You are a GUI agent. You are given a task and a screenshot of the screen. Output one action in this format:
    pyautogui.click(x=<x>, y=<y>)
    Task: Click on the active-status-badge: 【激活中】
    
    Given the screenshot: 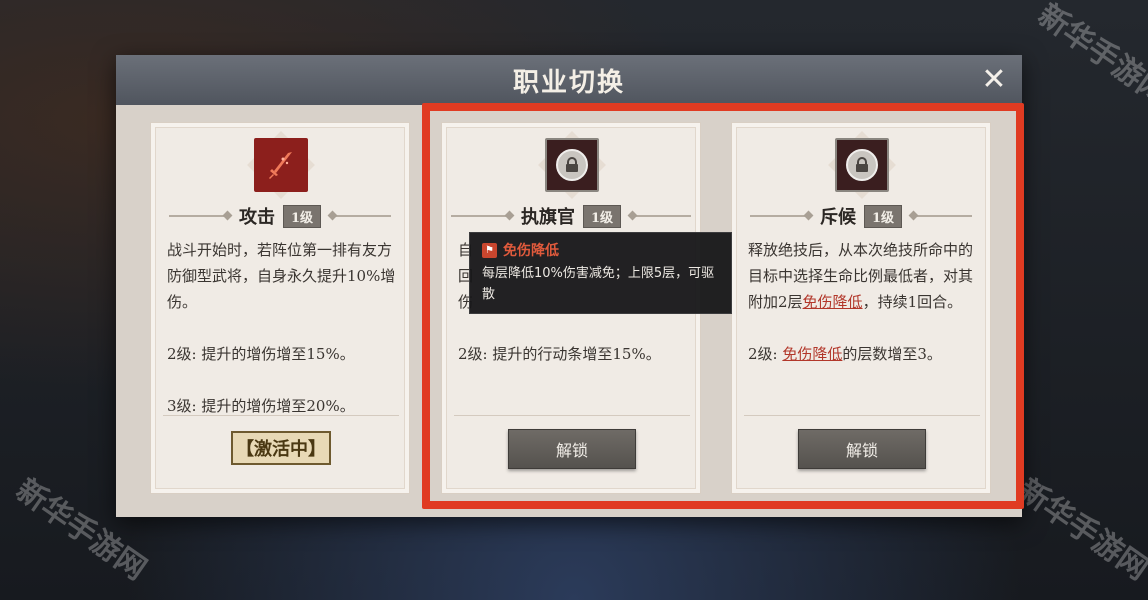 What is the action you would take?
    pyautogui.click(x=281, y=448)
    